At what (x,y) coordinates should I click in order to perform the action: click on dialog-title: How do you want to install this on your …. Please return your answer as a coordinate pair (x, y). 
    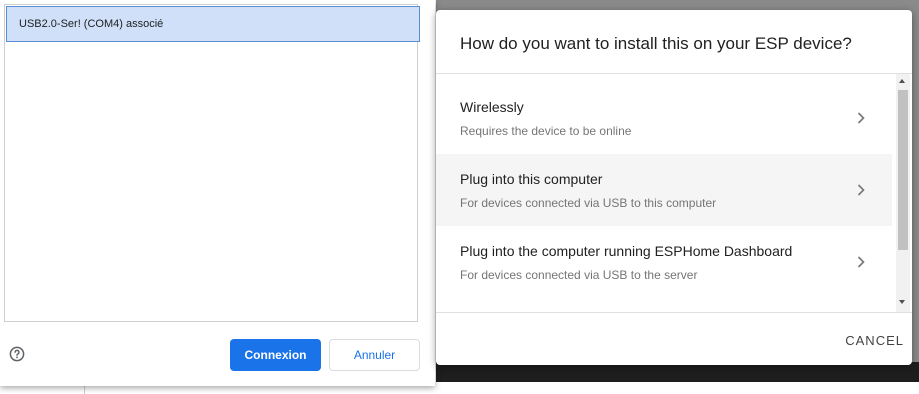
    Looking at the image, I should click on (656, 43).